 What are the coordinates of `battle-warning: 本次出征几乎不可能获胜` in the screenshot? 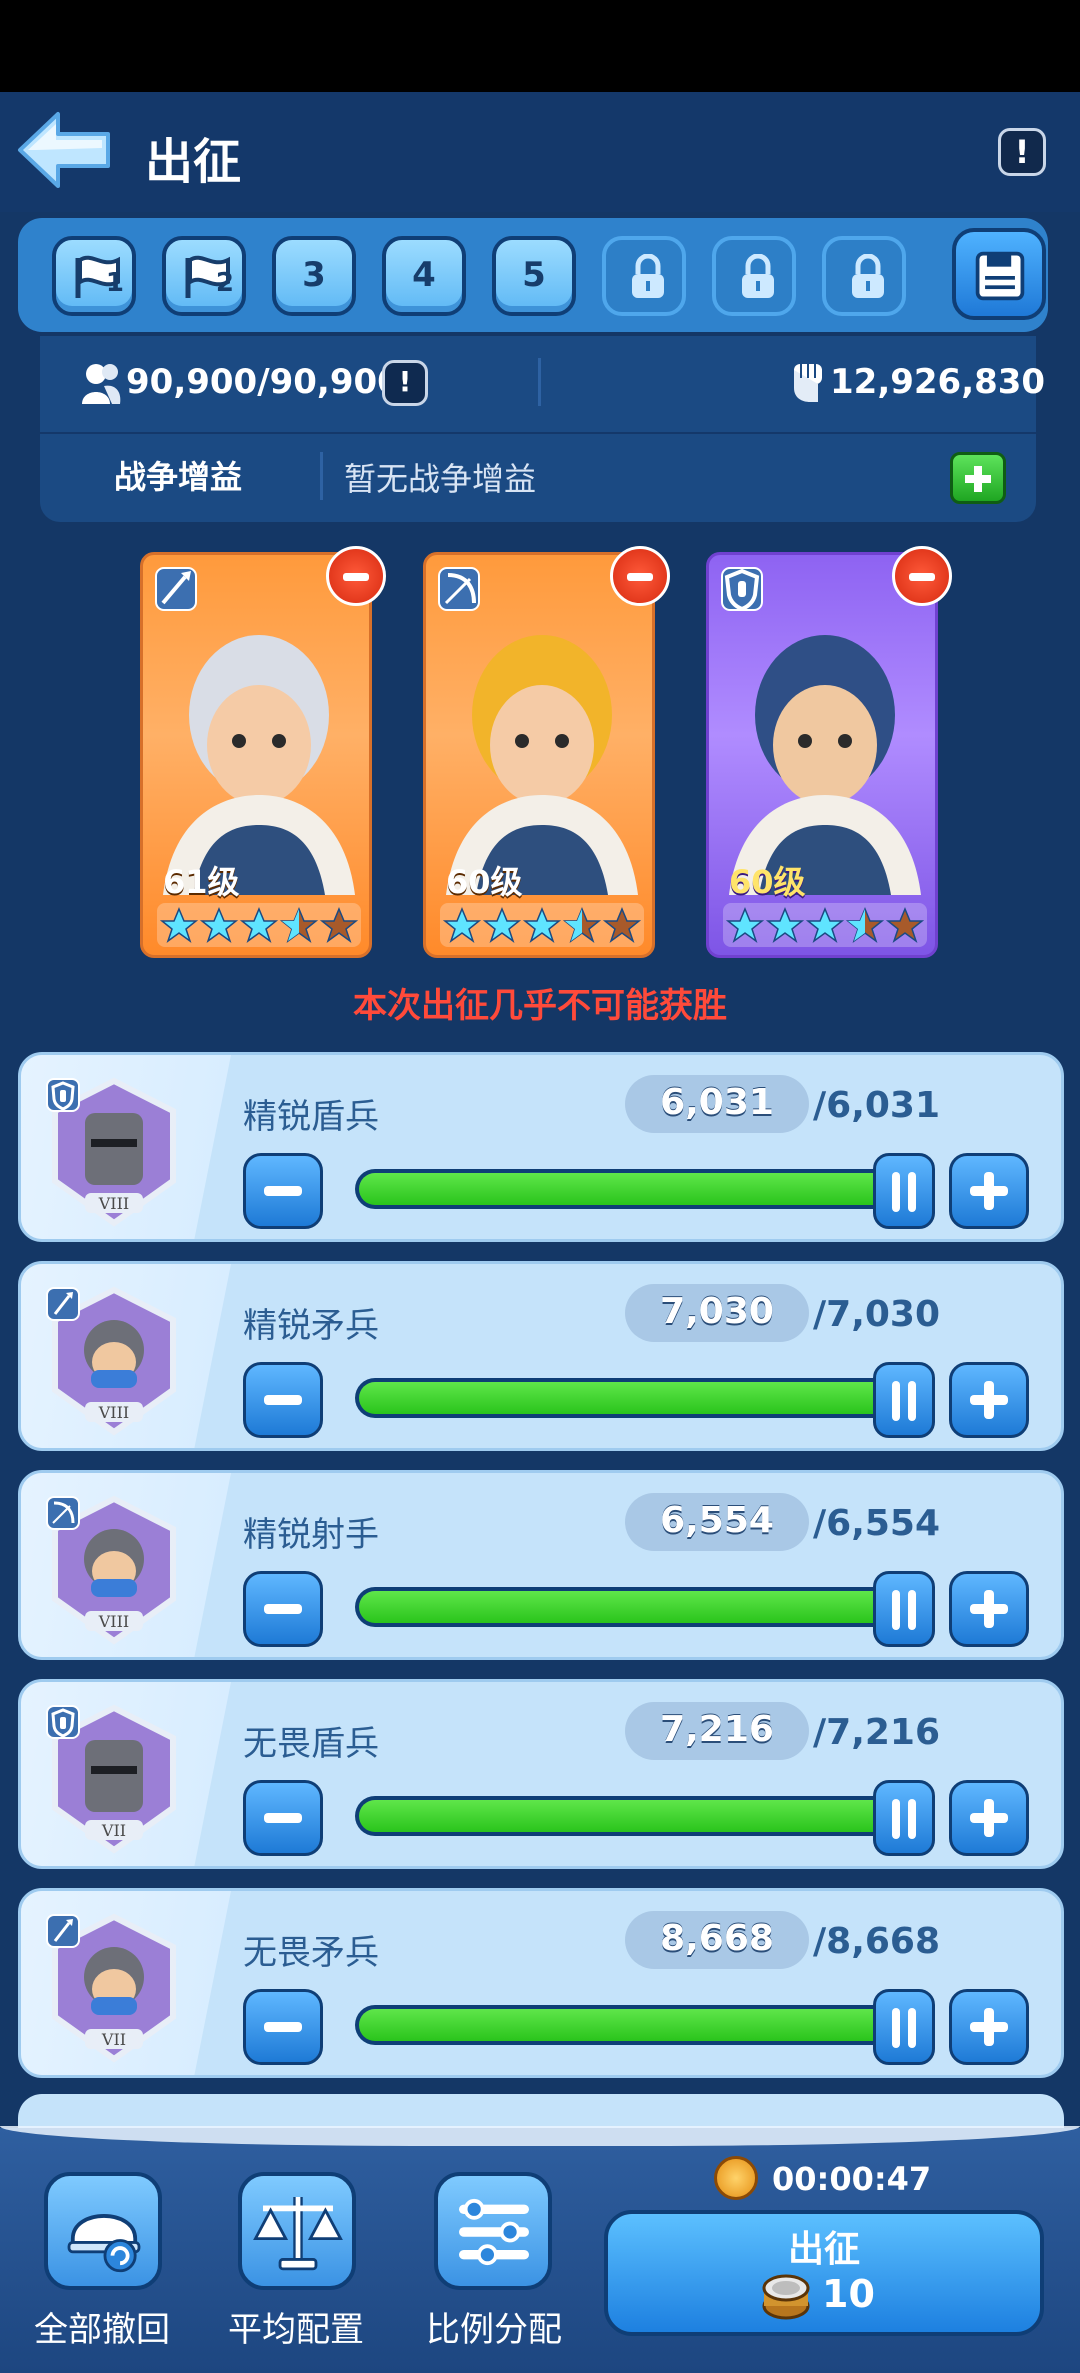 It's located at (540, 1006).